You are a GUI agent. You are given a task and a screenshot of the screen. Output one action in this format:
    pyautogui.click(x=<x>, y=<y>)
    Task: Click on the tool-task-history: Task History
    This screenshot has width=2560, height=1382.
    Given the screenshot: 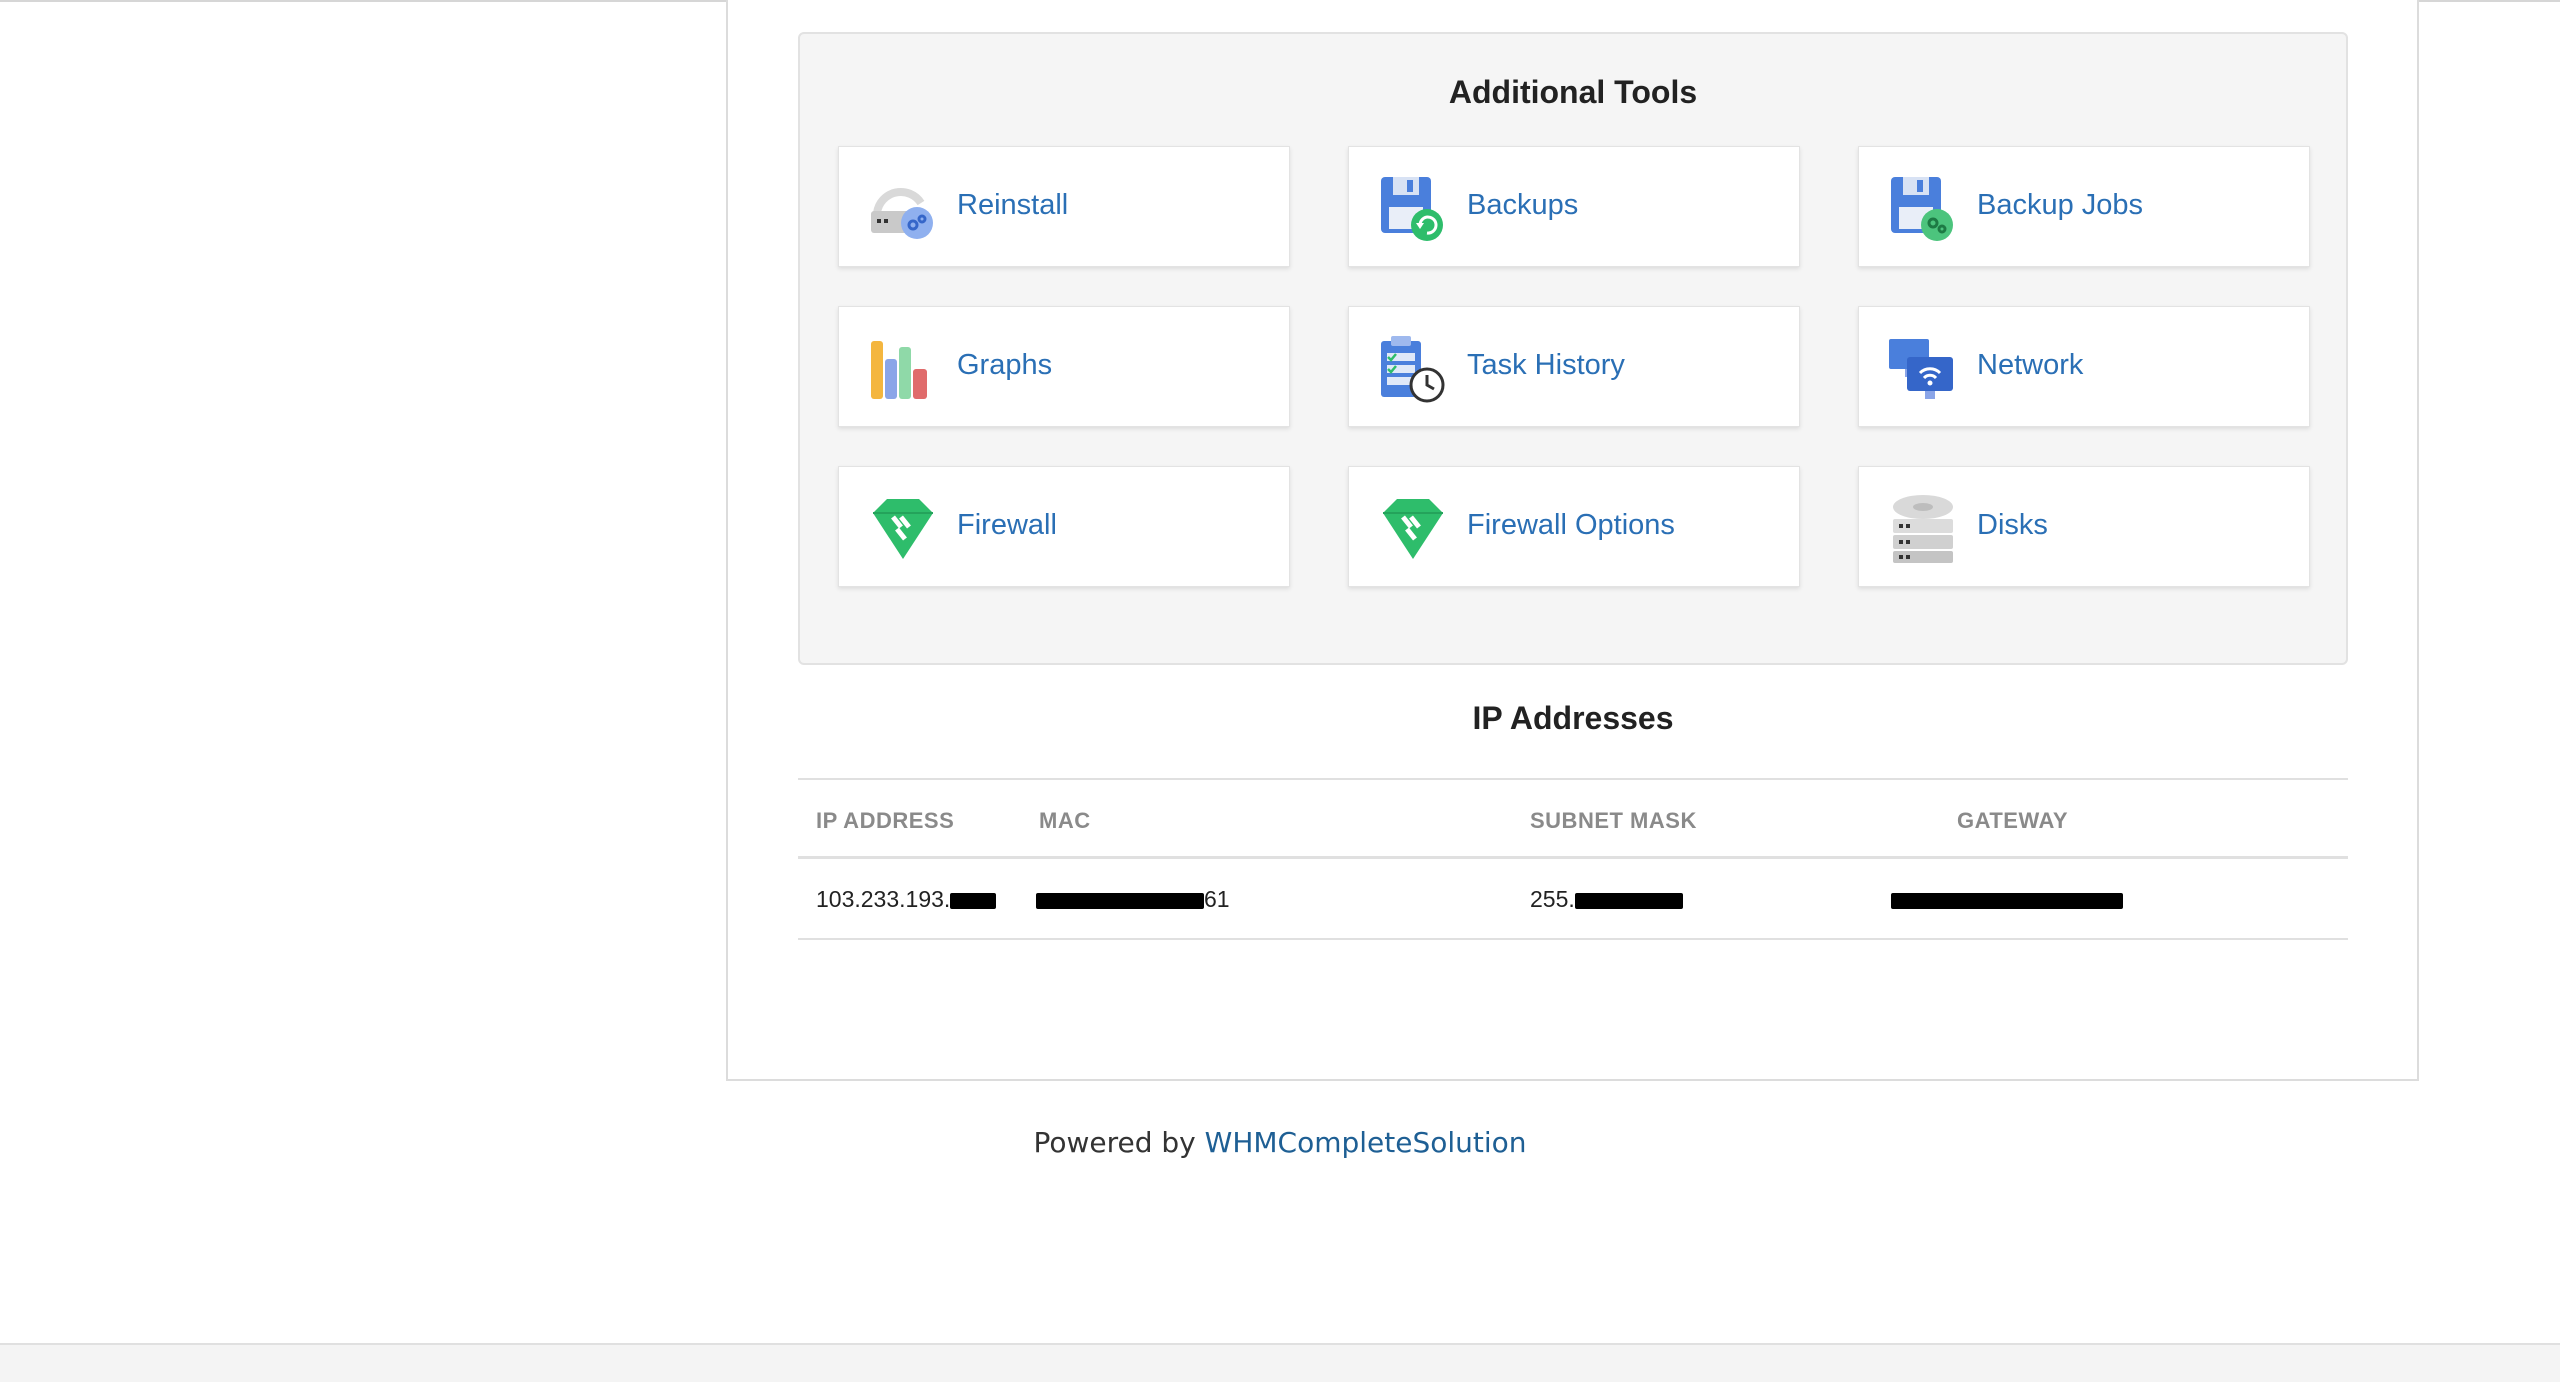 What is the action you would take?
    pyautogui.click(x=1574, y=366)
    